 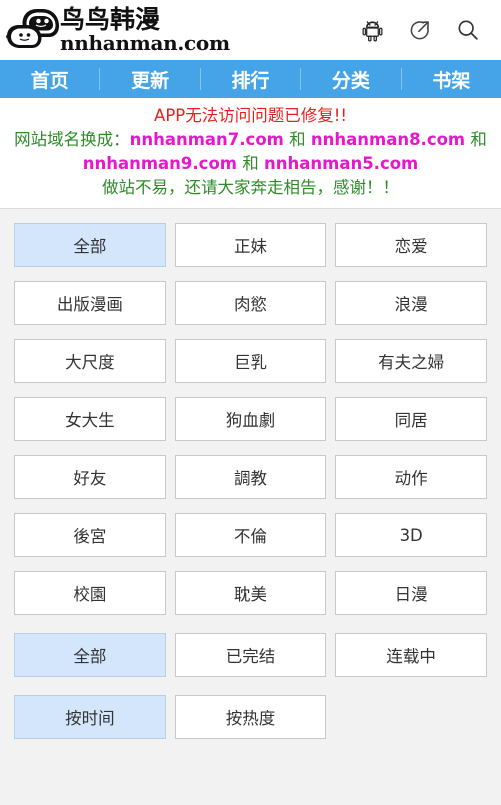 What do you see at coordinates (72, 139) in the screenshot?
I see `announcement-prefix: 网站域名换成：` at bounding box center [72, 139].